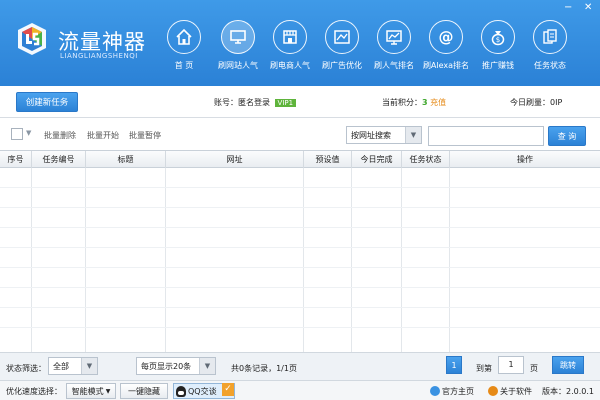 Image resolution: width=600 pixels, height=400 pixels. What do you see at coordinates (290, 51) in the screenshot?
I see `nav-ecommerce-traffic: 刷电商人气` at bounding box center [290, 51].